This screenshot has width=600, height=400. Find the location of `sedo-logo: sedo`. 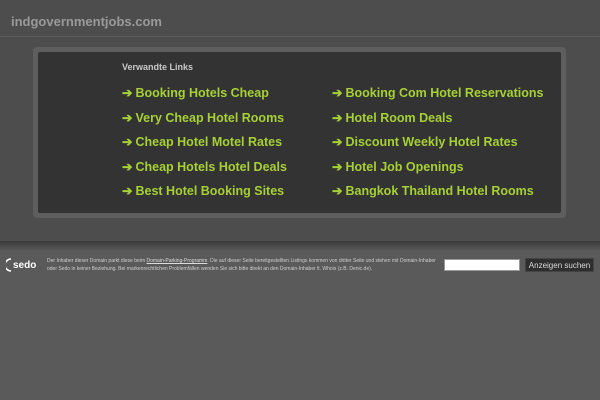

sedo-logo: sedo is located at coordinates (24, 265).